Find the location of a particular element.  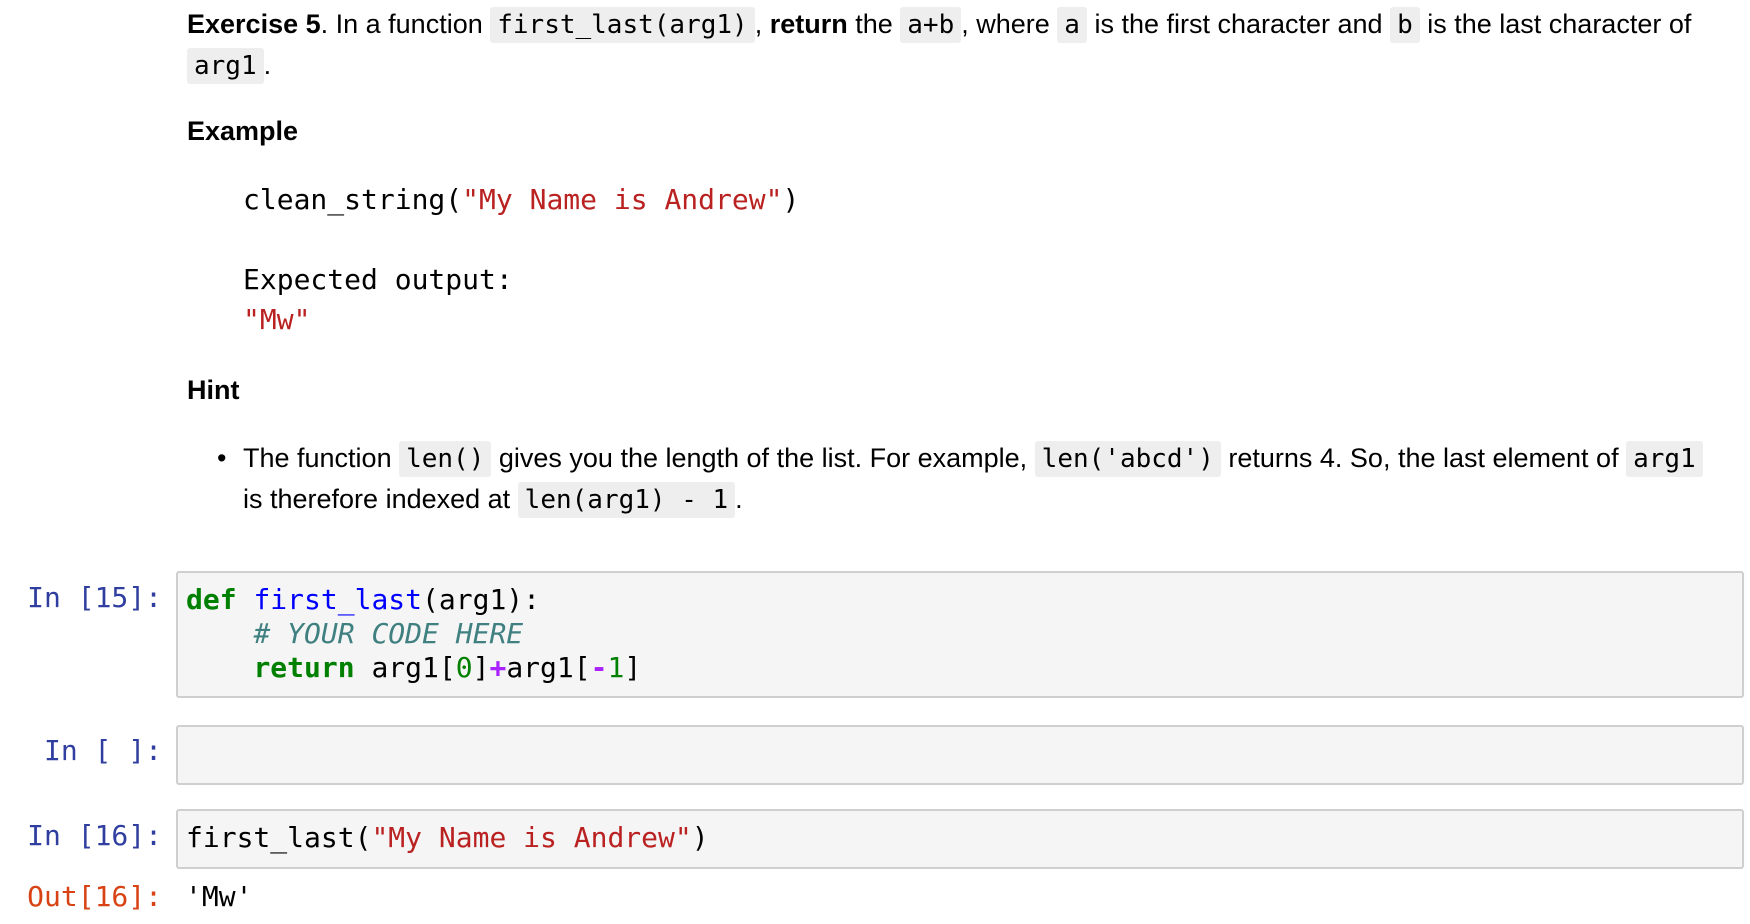

cell-output: 'Mw' is located at coordinates (219, 896).